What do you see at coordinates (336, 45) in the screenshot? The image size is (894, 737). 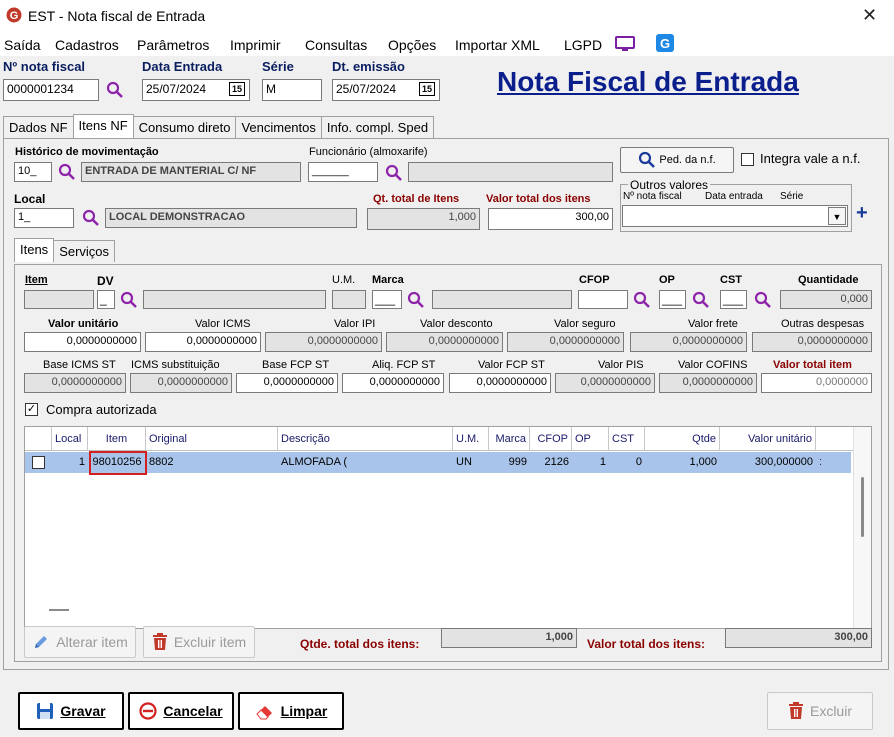 I see `menu-consultas: Consultas` at bounding box center [336, 45].